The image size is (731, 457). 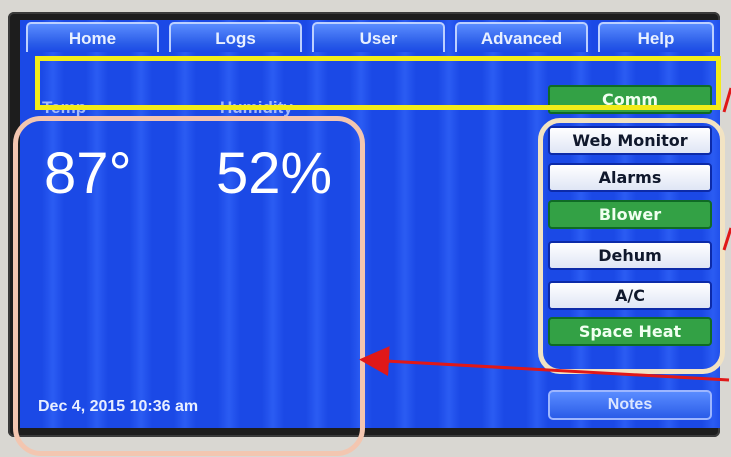 I want to click on arrow-to-side-buttons, so click(x=726, y=239).